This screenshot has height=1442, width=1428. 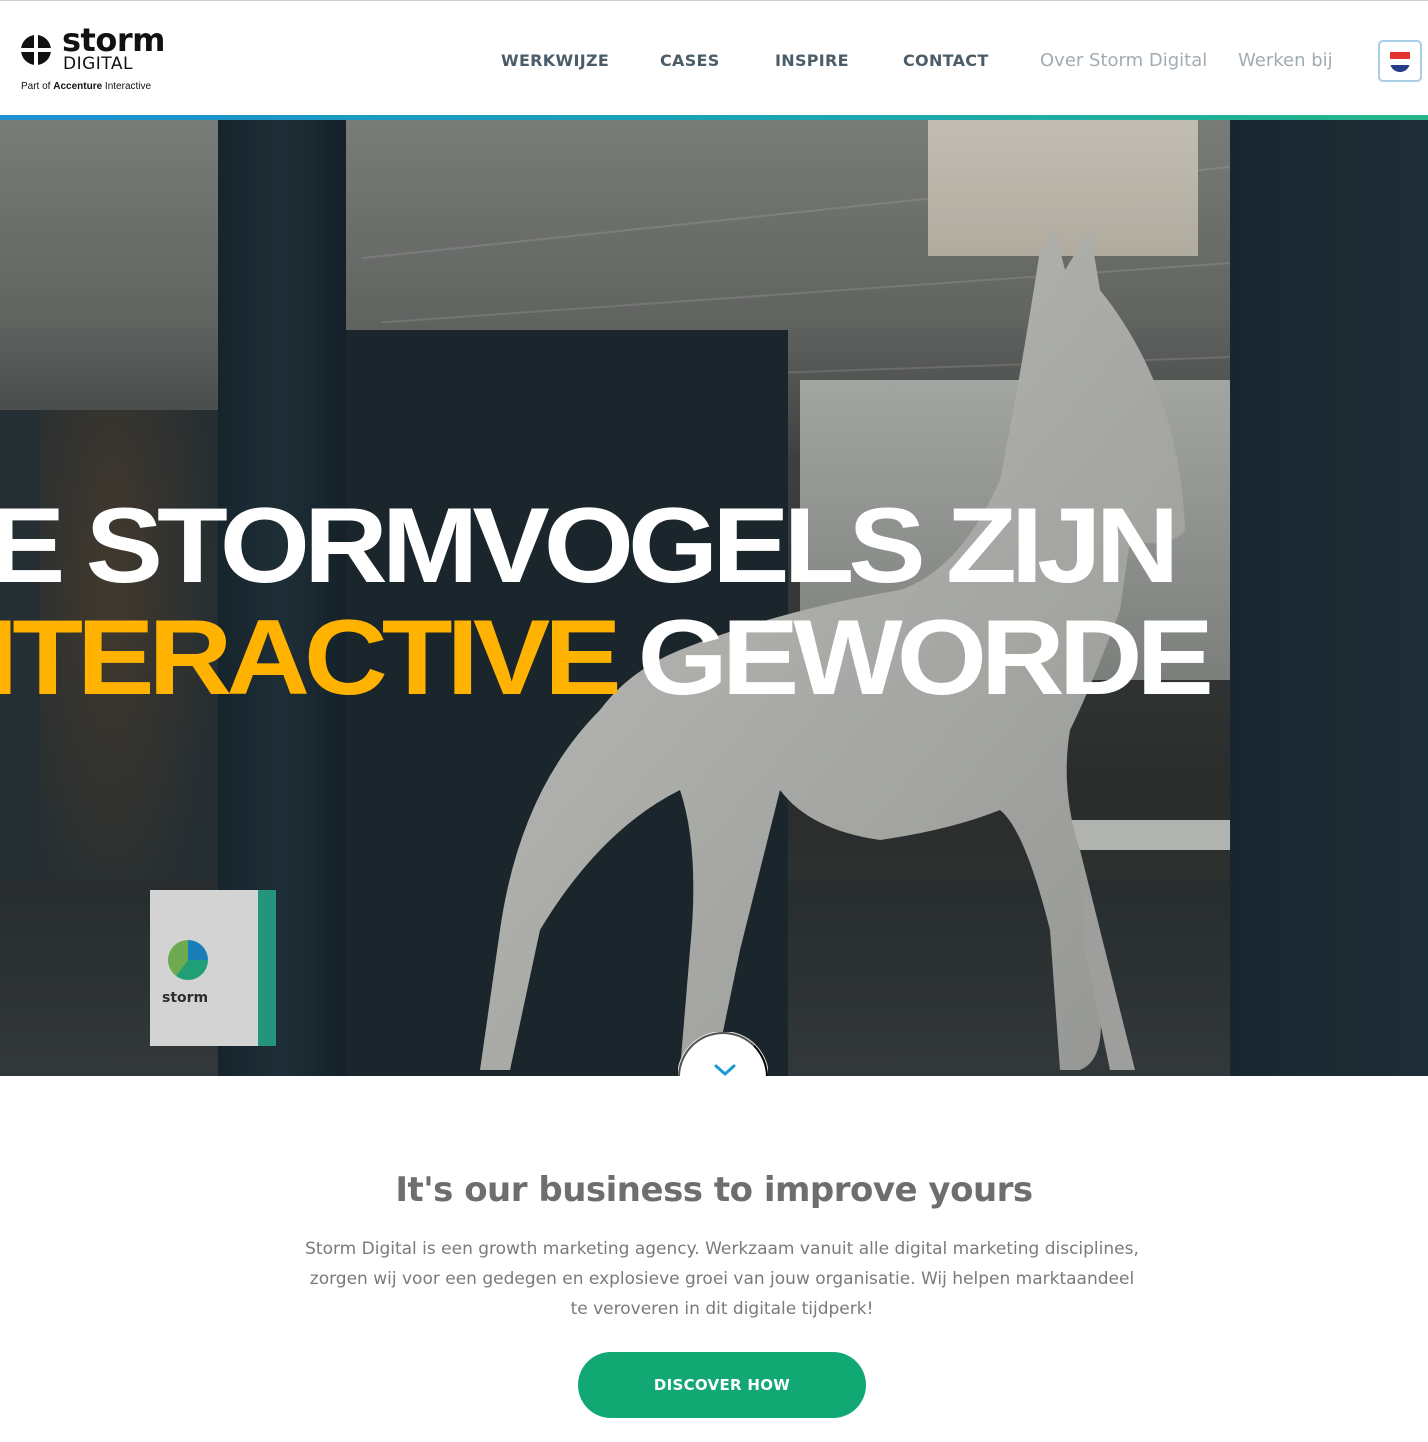 What do you see at coordinates (555, 60) in the screenshot?
I see `nav-item-werkwijze: WERKWIJZE` at bounding box center [555, 60].